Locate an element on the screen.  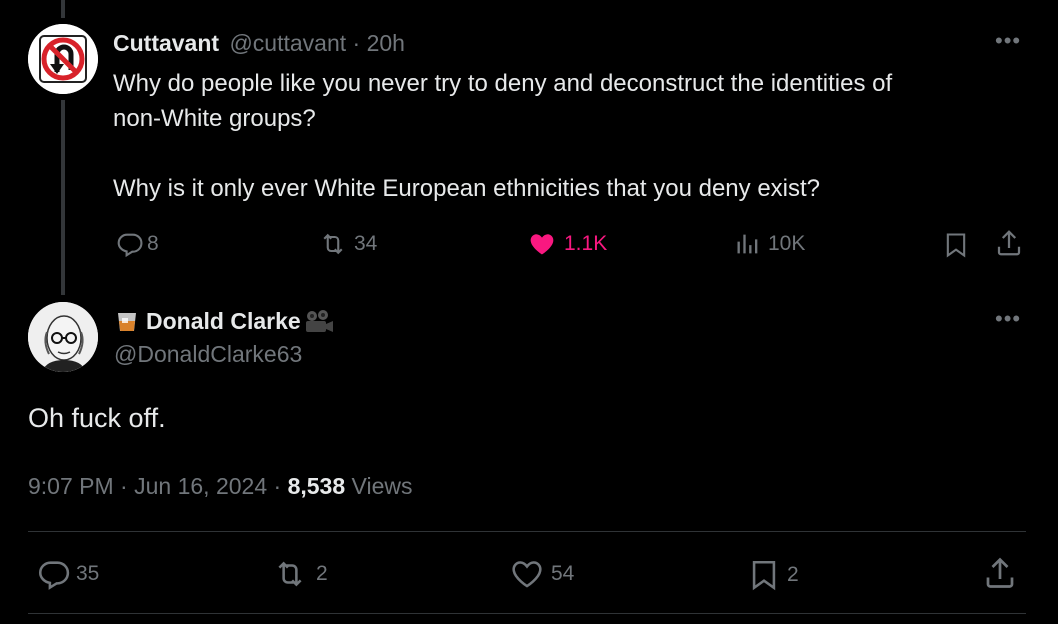
divider-top is located at coordinates (527, 531).